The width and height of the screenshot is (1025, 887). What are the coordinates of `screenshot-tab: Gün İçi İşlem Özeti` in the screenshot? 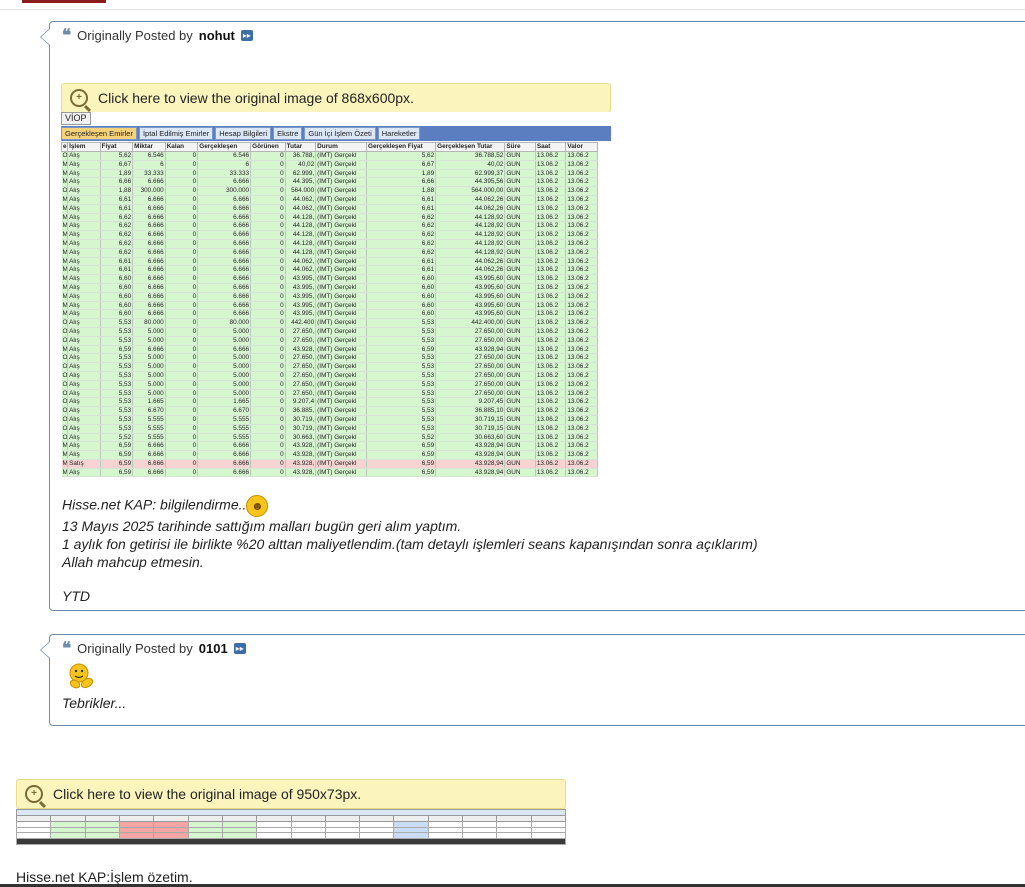 It's located at (340, 133).